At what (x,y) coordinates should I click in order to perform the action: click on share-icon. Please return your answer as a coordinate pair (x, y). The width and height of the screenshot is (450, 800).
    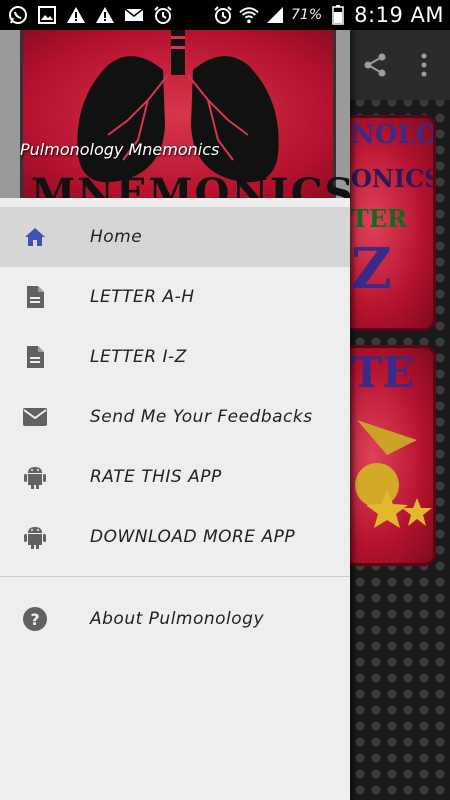
    Looking at the image, I should click on (375, 67).